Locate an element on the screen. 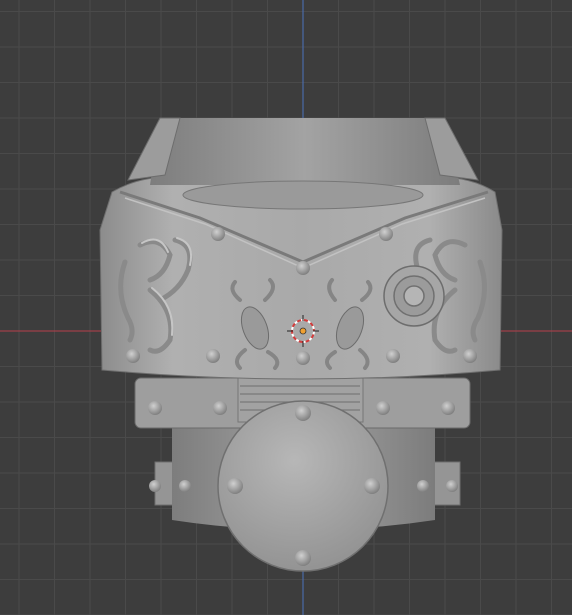 The width and height of the screenshot is (572, 615). collar-back is located at coordinates (305, 151).